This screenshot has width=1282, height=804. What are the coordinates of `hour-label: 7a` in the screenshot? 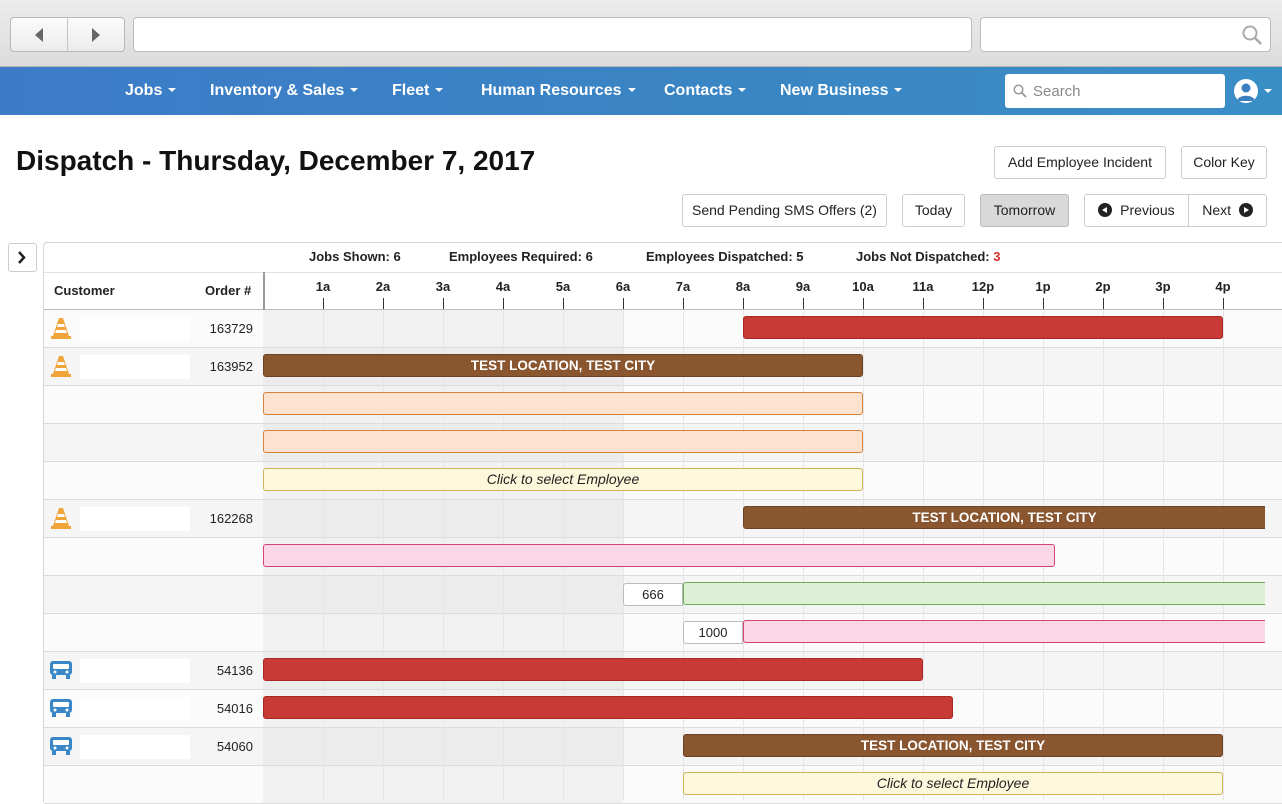 It's located at (683, 286).